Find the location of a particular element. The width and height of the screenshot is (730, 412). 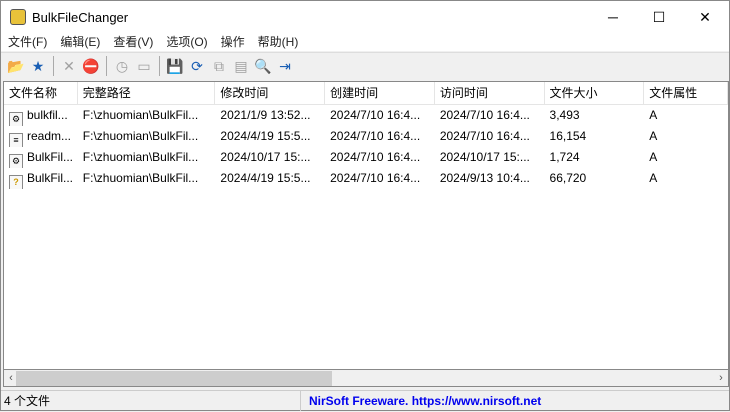

title-bar: BulkFileChanger ─ ☐ ✕ is located at coordinates (365, 17).